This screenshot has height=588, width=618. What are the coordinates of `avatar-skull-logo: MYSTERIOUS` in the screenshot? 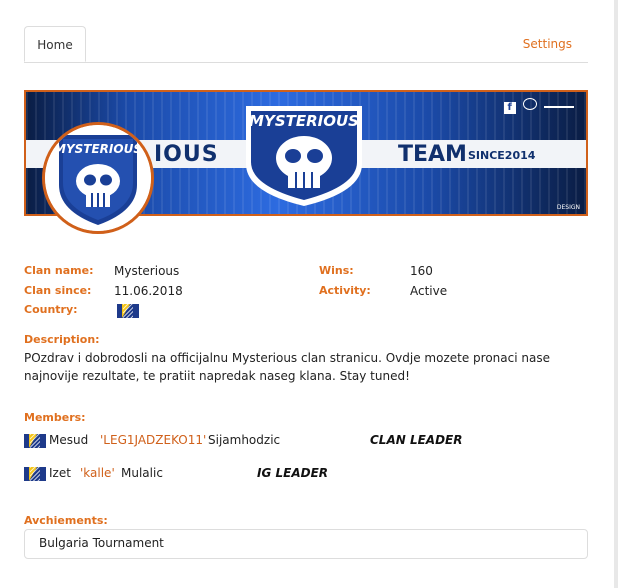 It's located at (98, 178).